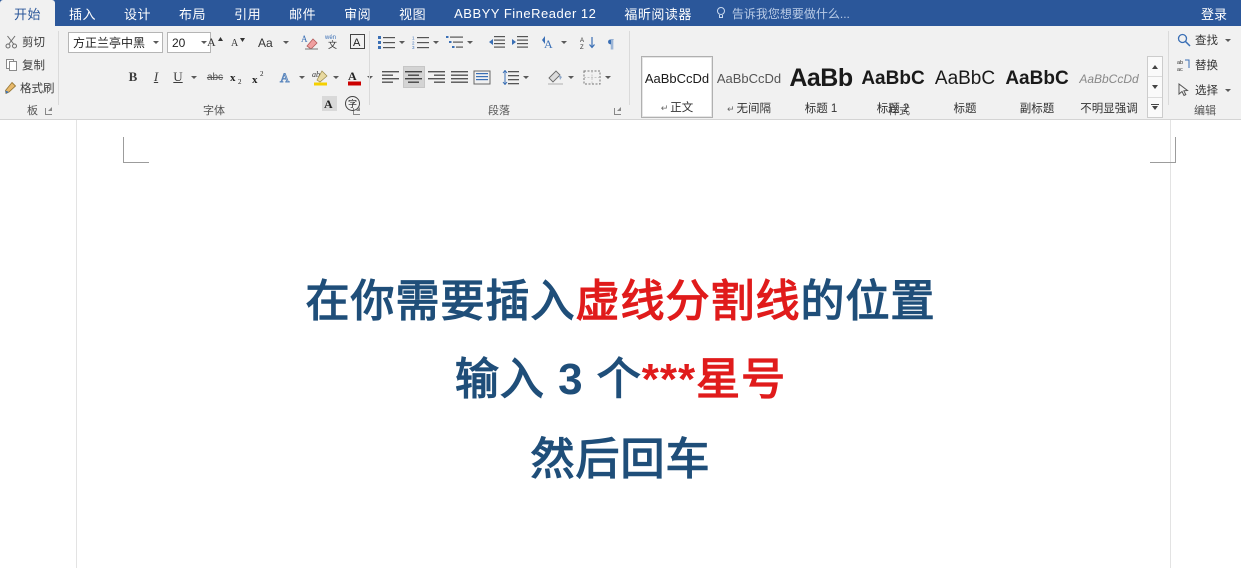 This screenshot has height=568, width=1241. I want to click on svg-text: Z, so click(582, 47).